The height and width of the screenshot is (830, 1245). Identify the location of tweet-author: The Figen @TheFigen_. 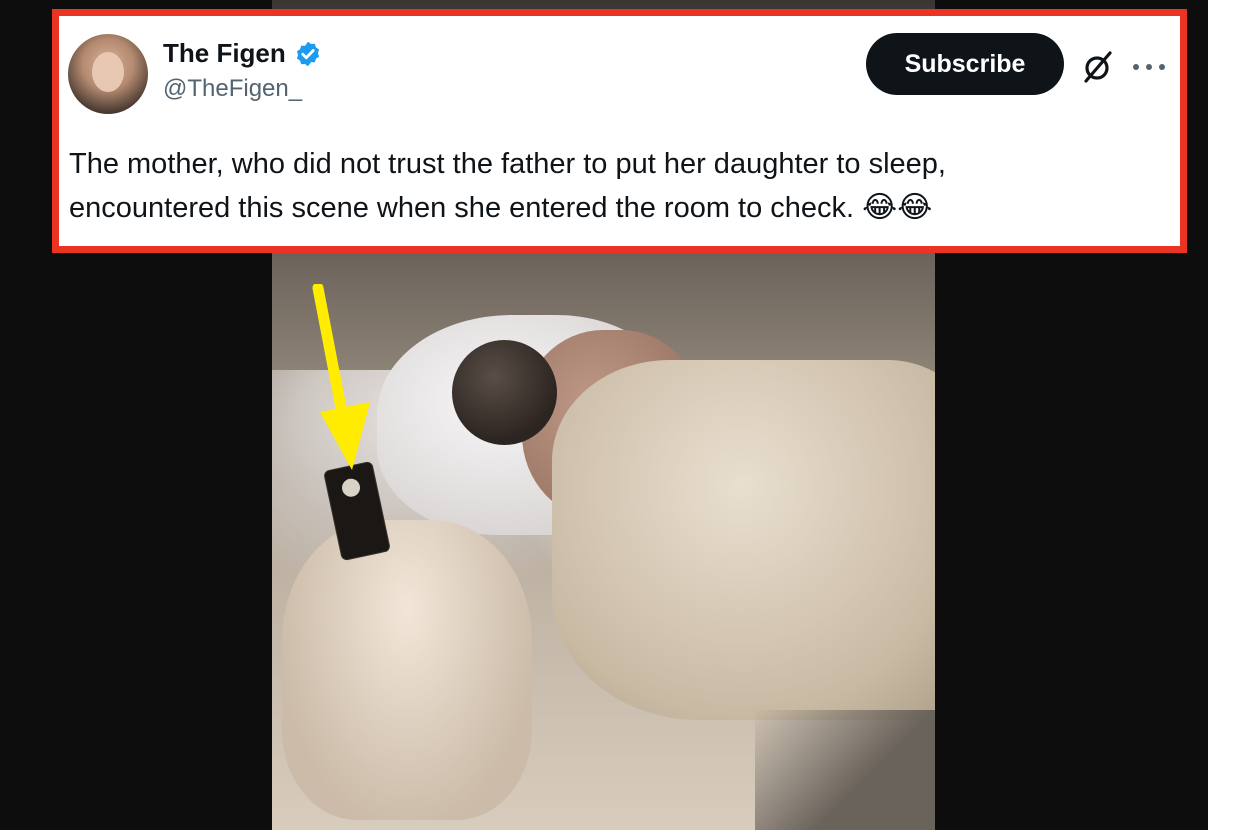
(242, 70).